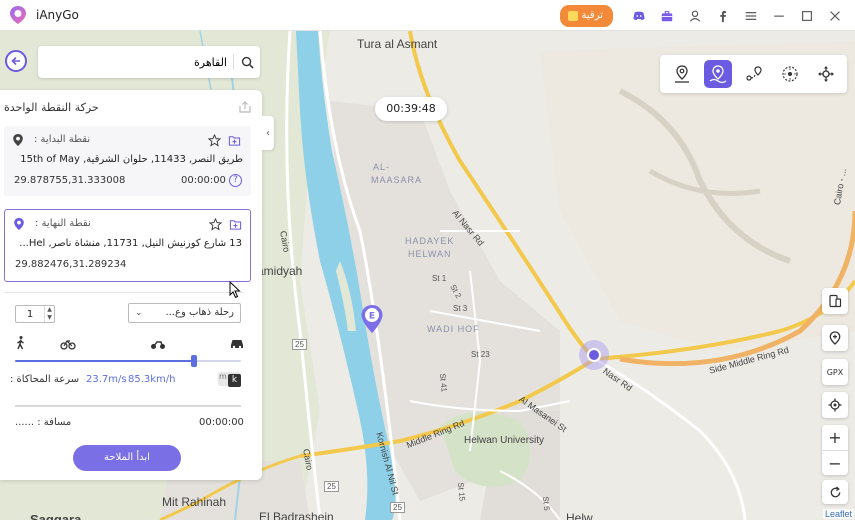 Image resolution: width=855 pixels, height=520 pixels. What do you see at coordinates (835, 372) in the screenshot?
I see `gpx-import-button: GPX` at bounding box center [835, 372].